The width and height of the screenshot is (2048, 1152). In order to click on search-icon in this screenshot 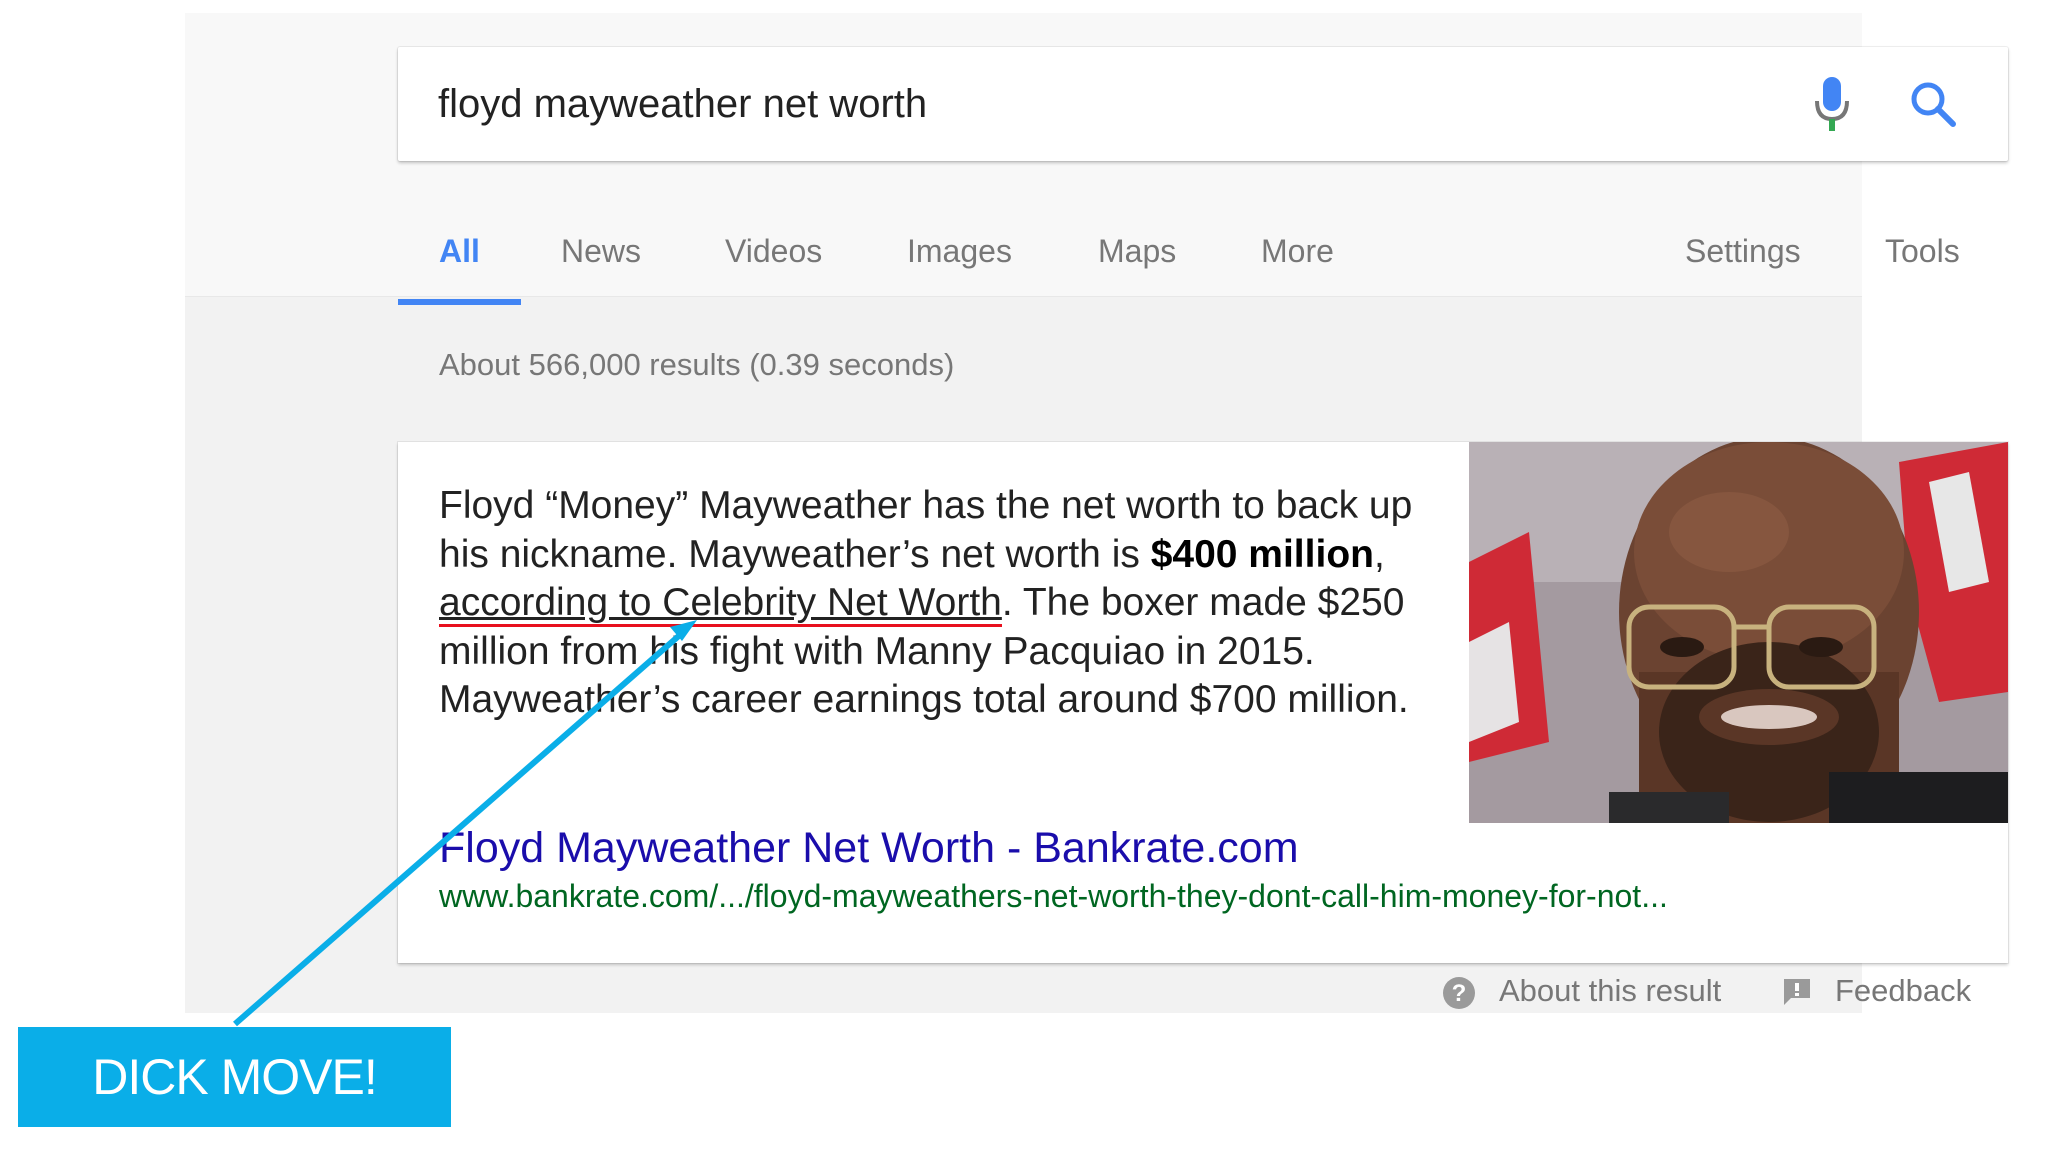, I will do `click(1933, 104)`.